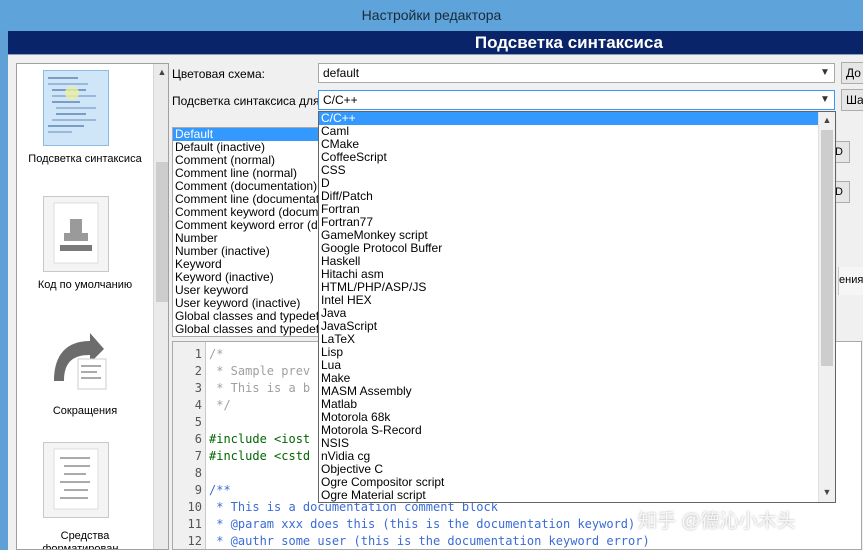  What do you see at coordinates (577, 157) in the screenshot?
I see `language-option: CoffeeScript` at bounding box center [577, 157].